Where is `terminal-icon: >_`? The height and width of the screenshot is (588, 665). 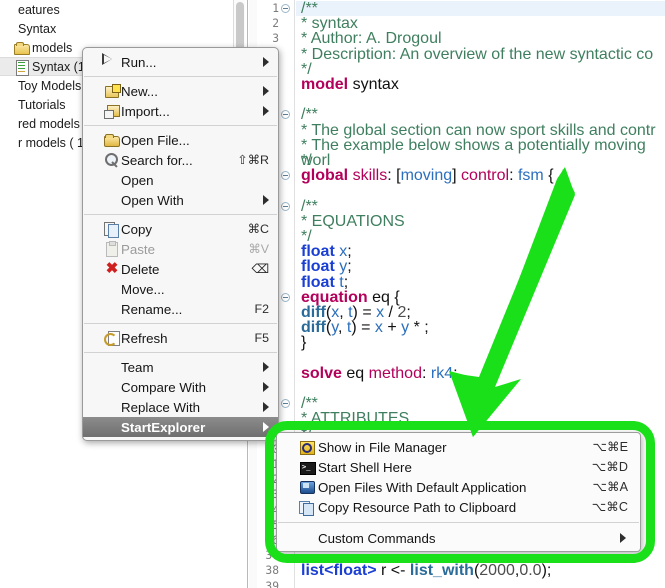 terminal-icon: >_ is located at coordinates (307, 467).